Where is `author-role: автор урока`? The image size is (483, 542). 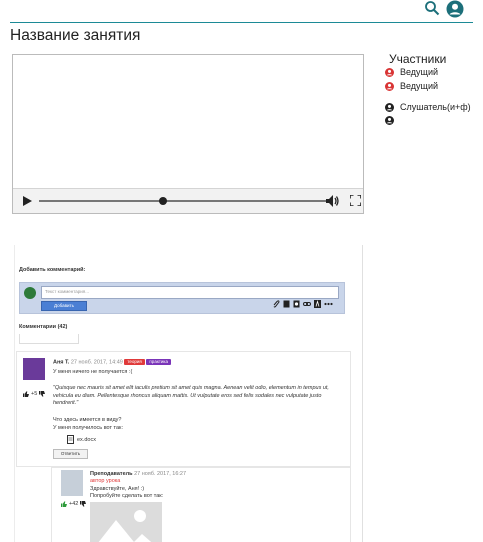 author-role: автор урока is located at coordinates (105, 481).